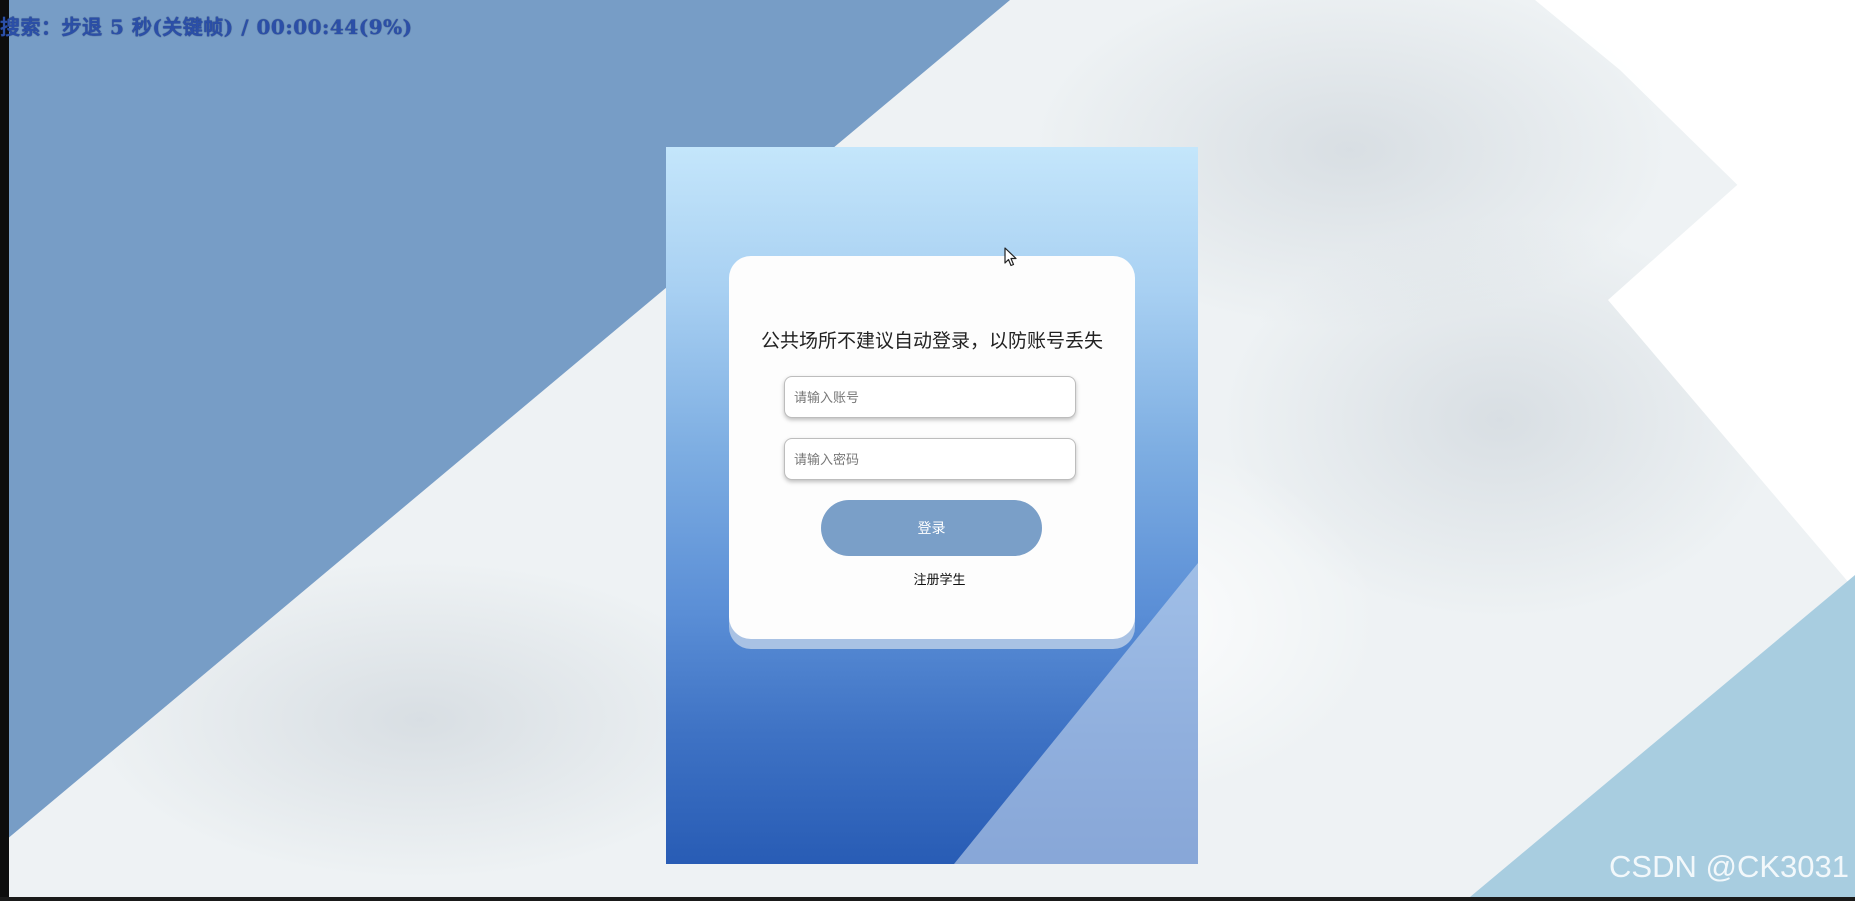 The height and width of the screenshot is (901, 1855). Describe the element at coordinates (931, 341) in the screenshot. I see `login-notice: 公共场所不建议自动登录，以防账号丢失` at that location.